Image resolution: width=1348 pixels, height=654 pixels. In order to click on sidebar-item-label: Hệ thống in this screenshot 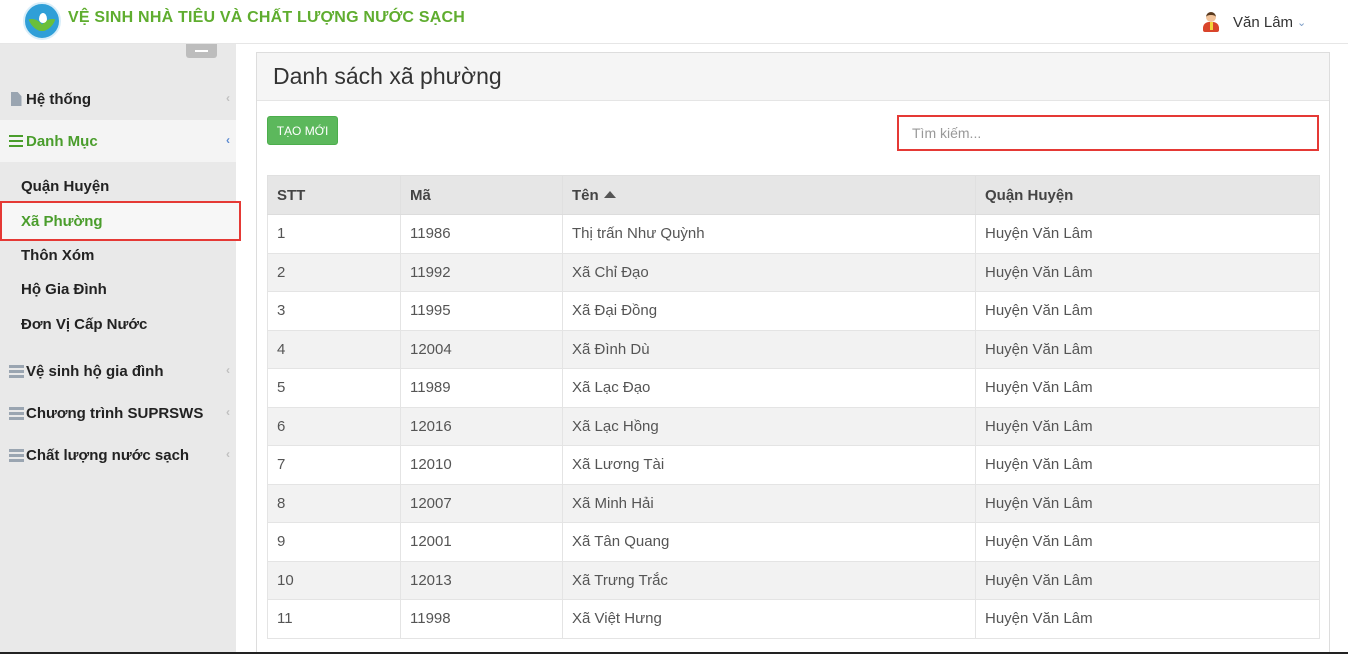, I will do `click(58, 99)`.